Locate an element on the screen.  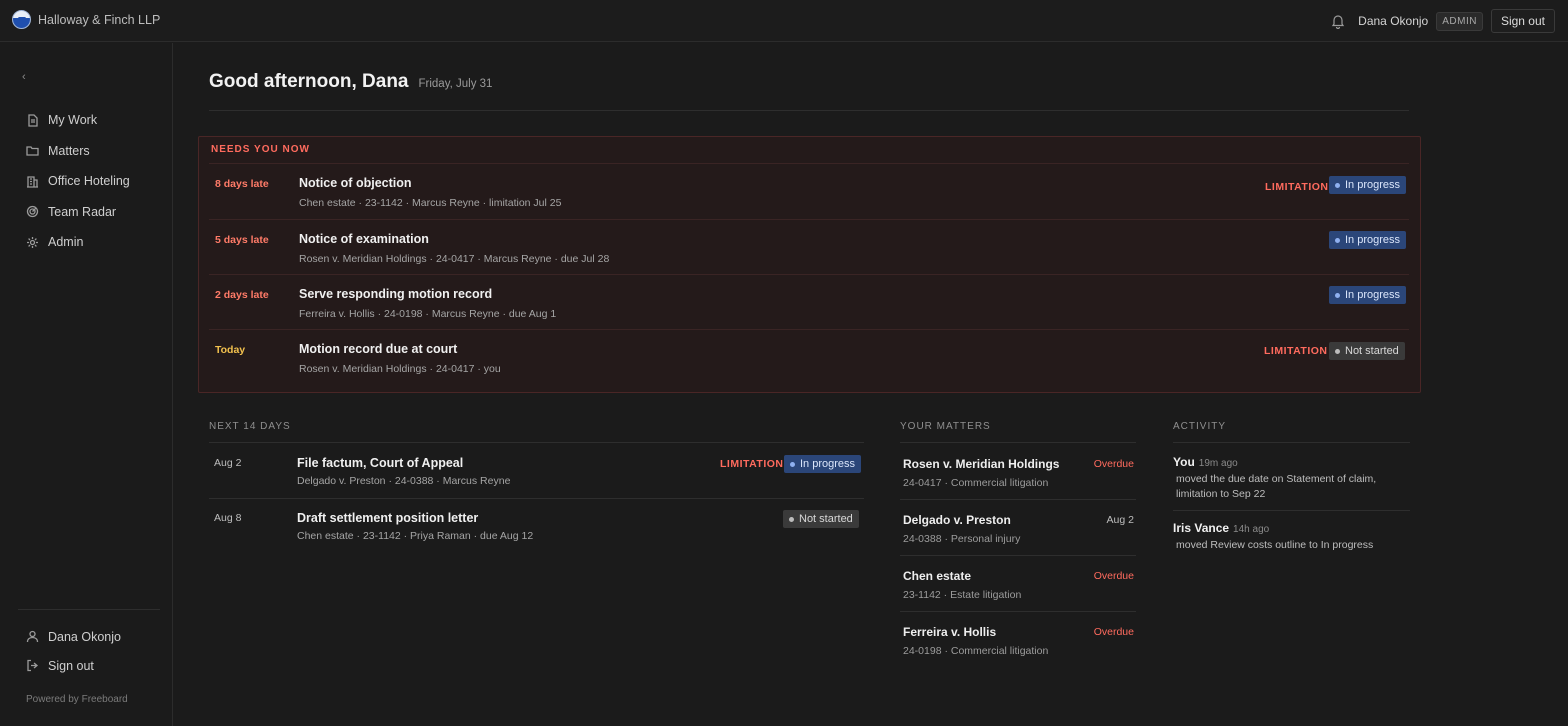
header-divider is located at coordinates (809, 110).